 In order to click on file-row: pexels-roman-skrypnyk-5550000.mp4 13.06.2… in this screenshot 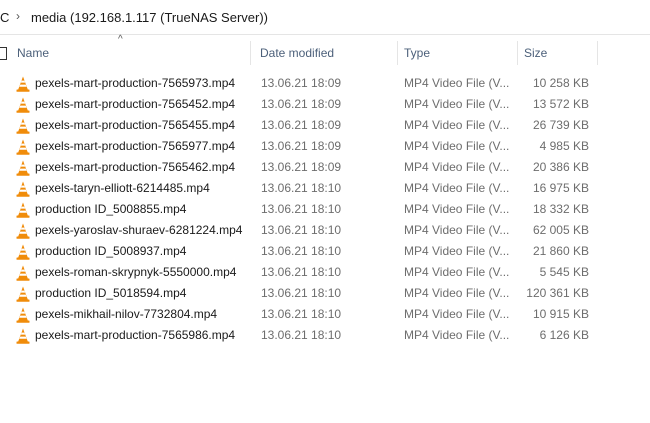, I will do `click(325, 271)`.